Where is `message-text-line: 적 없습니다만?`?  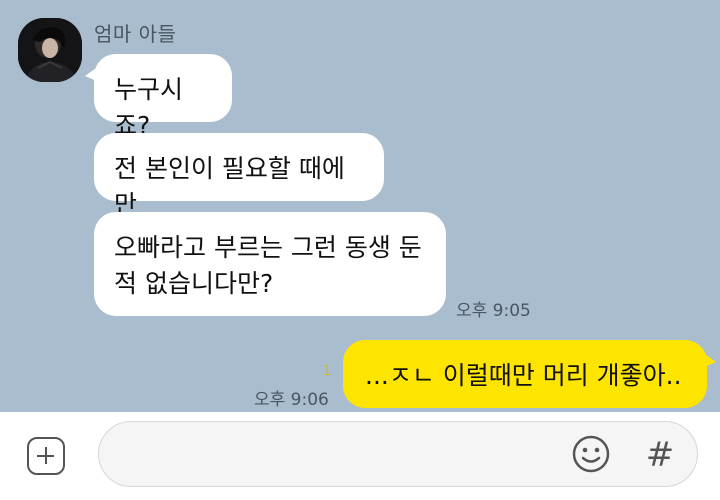 message-text-line: 적 없습니다만? is located at coordinates (194, 283).